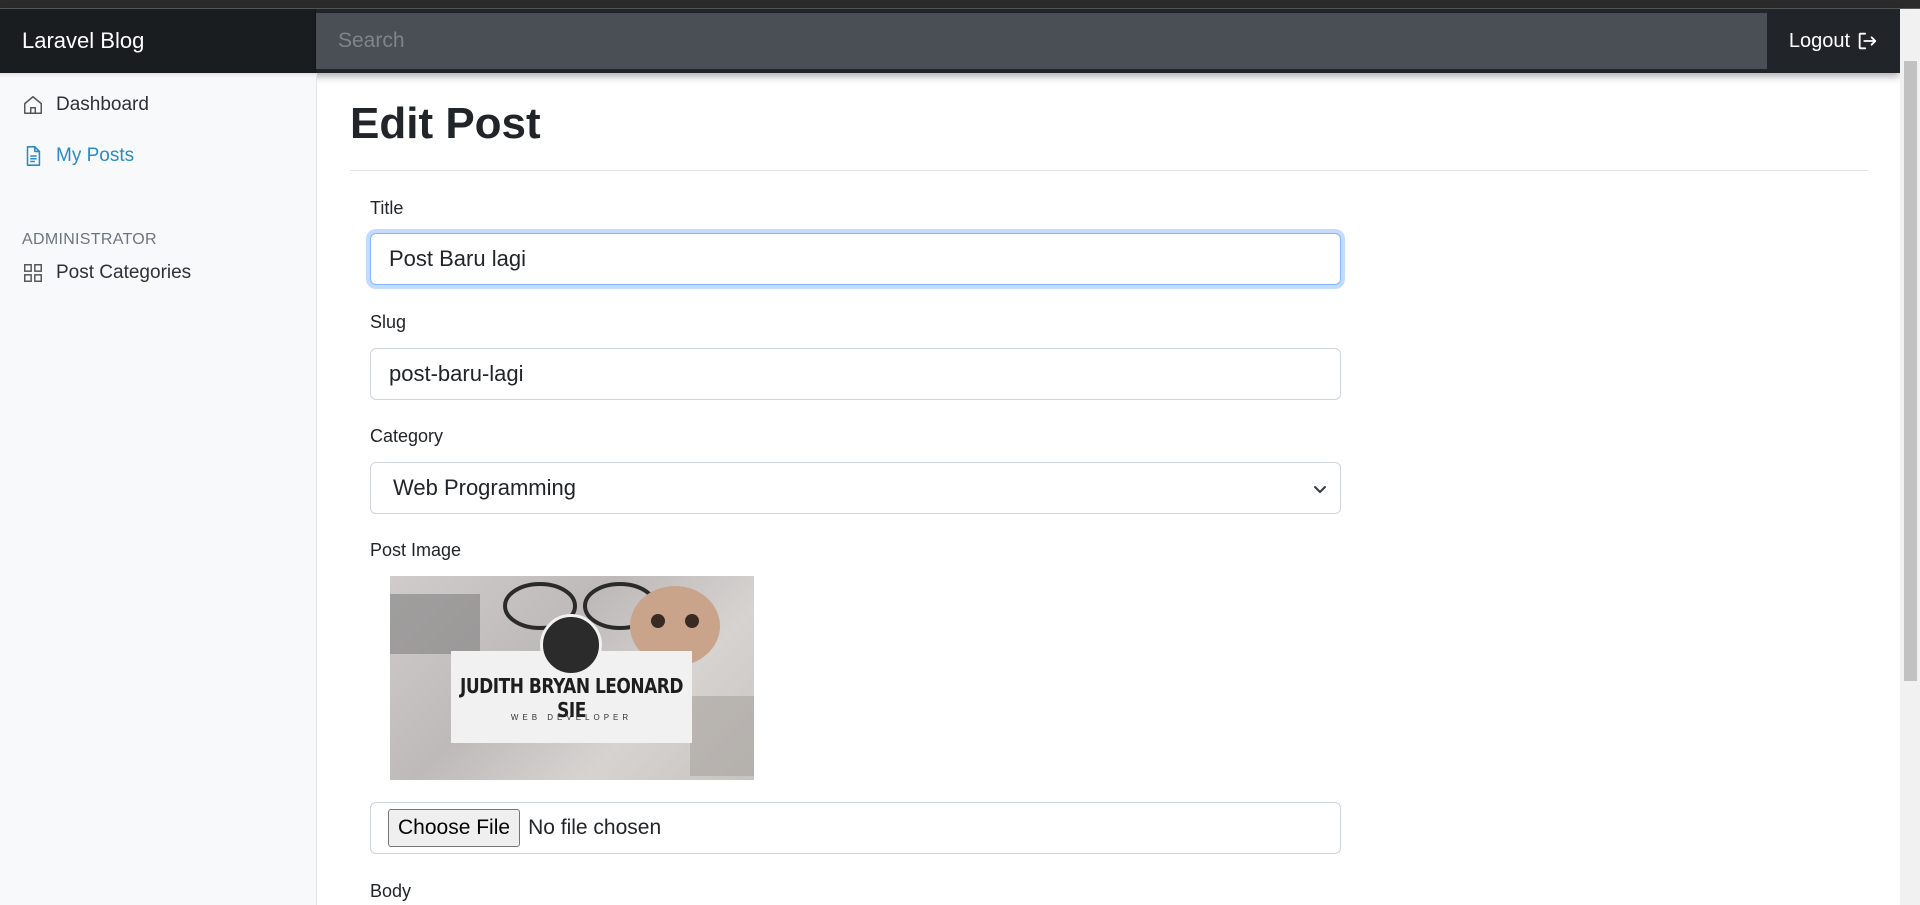  I want to click on scrollbar-thumb, so click(1910, 371).